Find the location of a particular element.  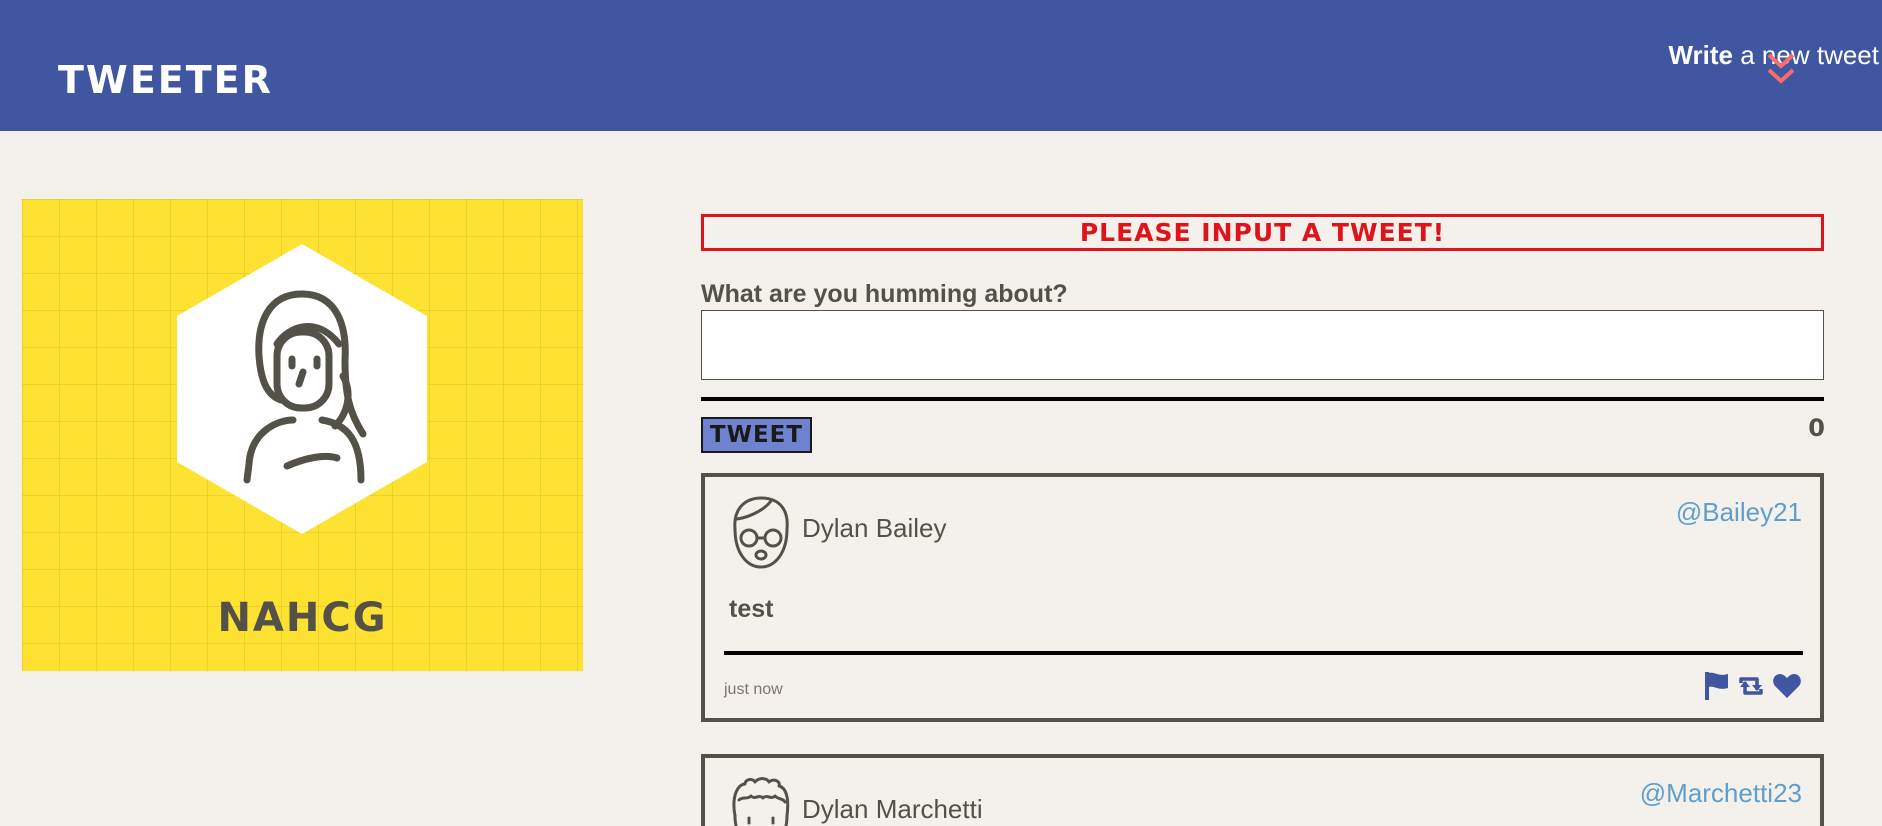

flag-icon is located at coordinates (1717, 686).